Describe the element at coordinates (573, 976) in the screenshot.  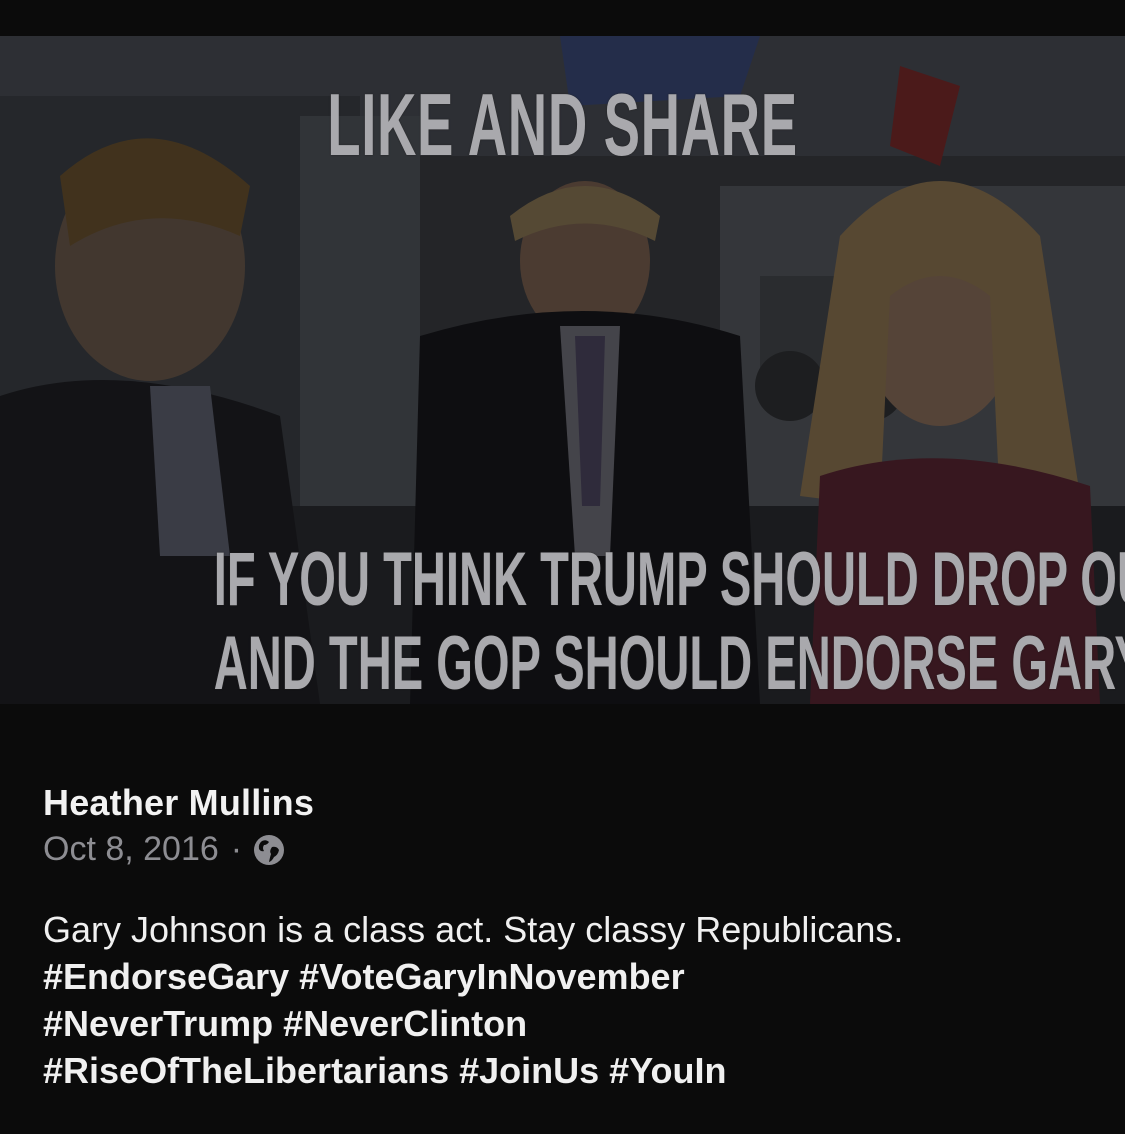
I see `hashtag-line: #EndorseGary #VoteGaryInNovember` at that location.